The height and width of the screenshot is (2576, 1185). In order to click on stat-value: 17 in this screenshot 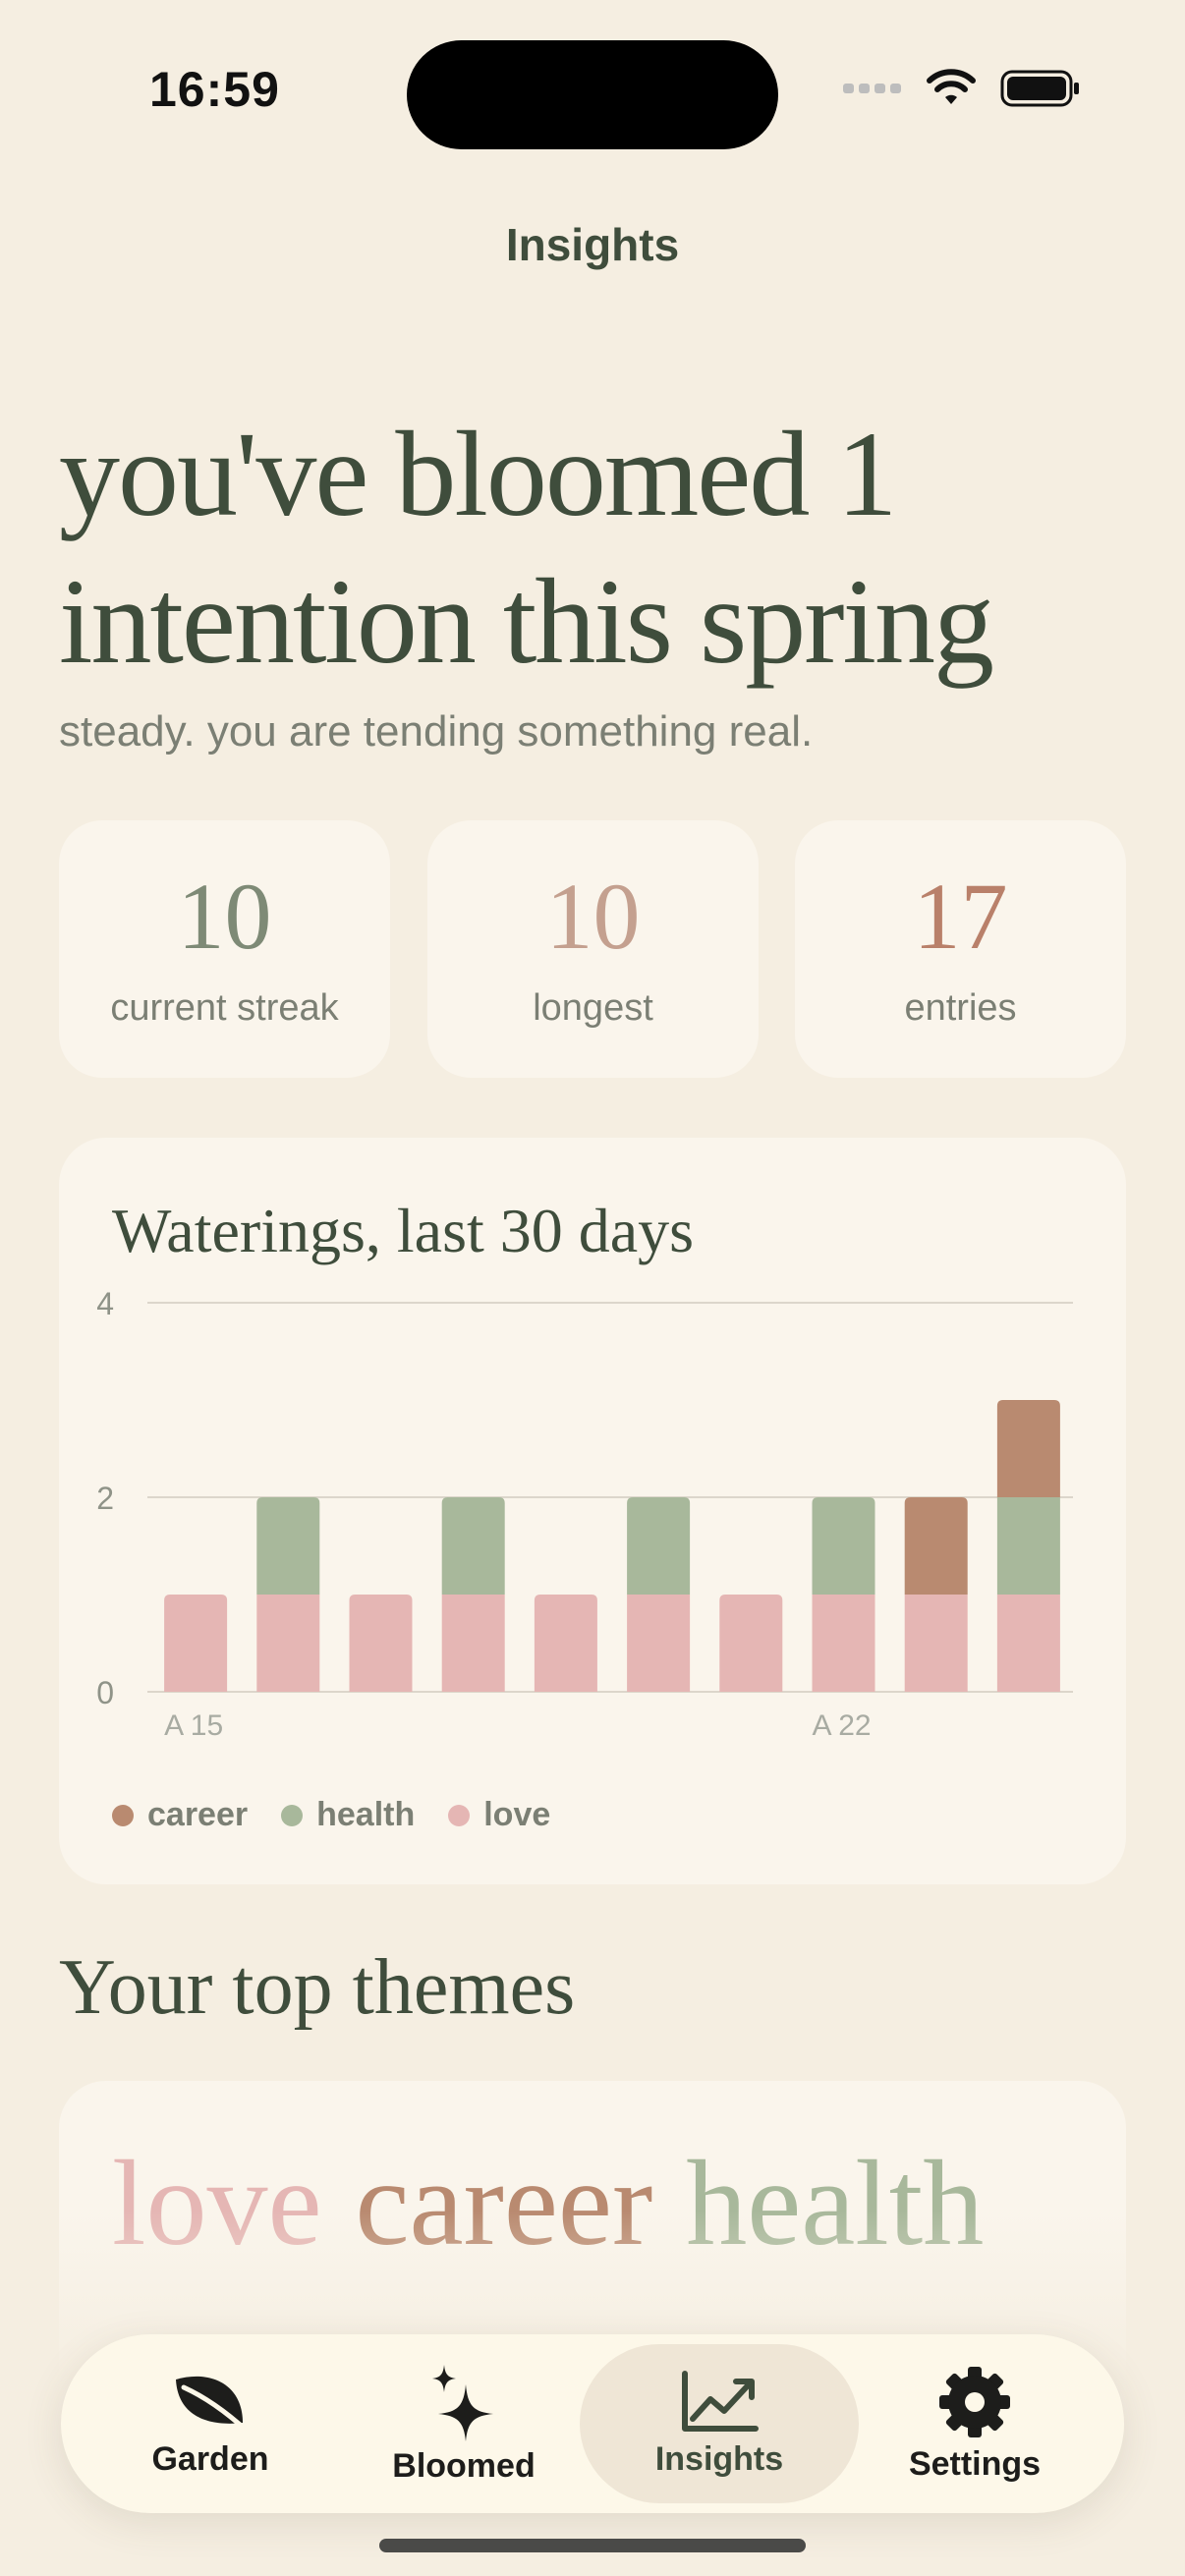, I will do `click(961, 916)`.